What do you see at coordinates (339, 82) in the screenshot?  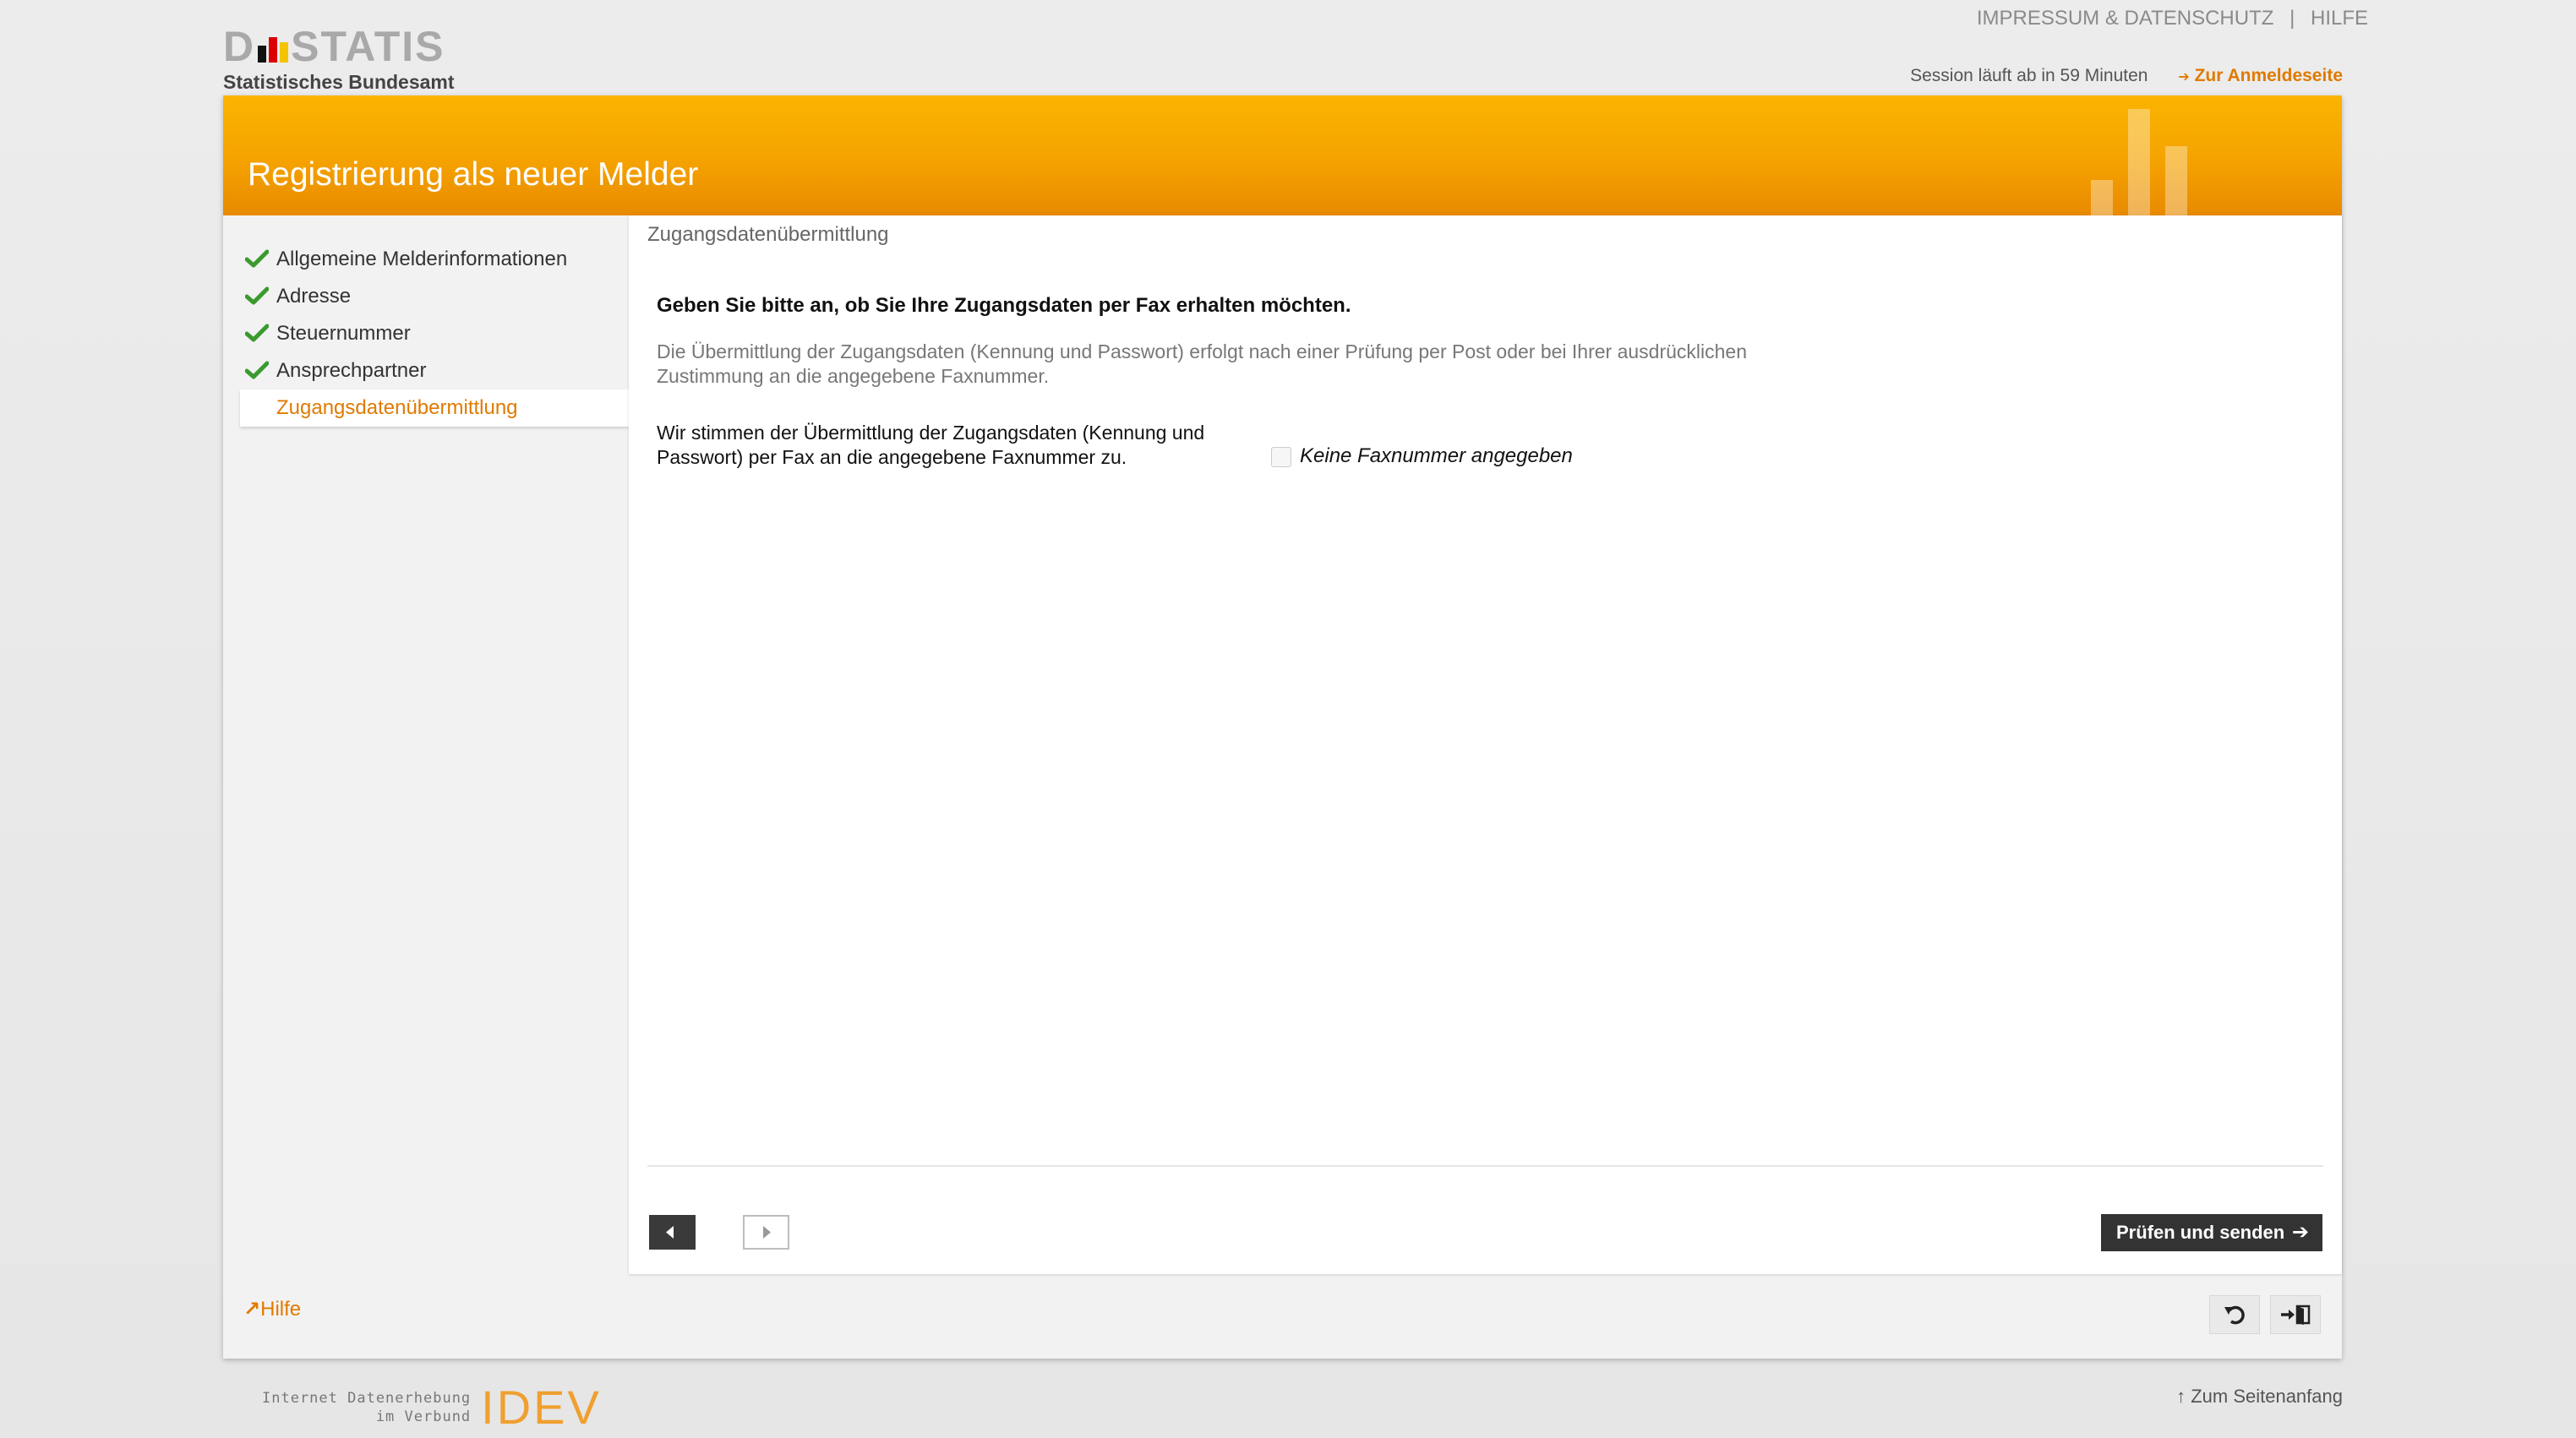 I see `logo-subtitle: Statistisches Bundesamt` at bounding box center [339, 82].